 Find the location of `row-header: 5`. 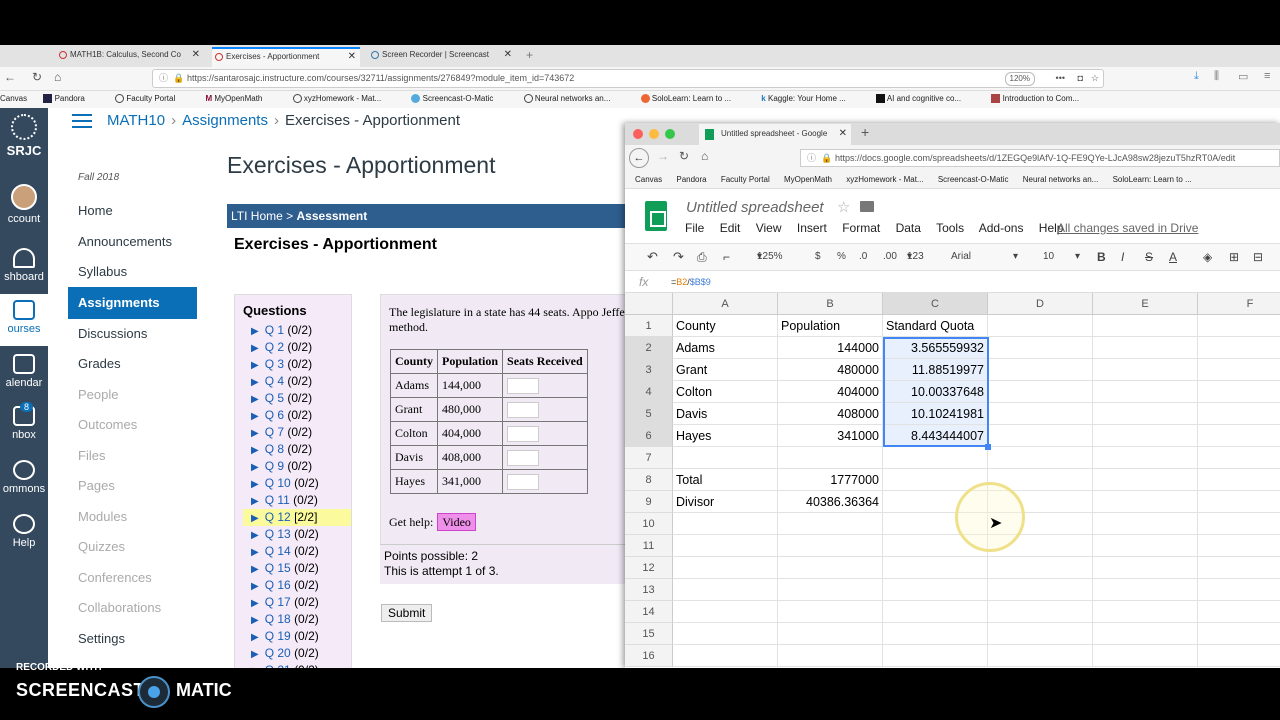

row-header: 5 is located at coordinates (649, 414).